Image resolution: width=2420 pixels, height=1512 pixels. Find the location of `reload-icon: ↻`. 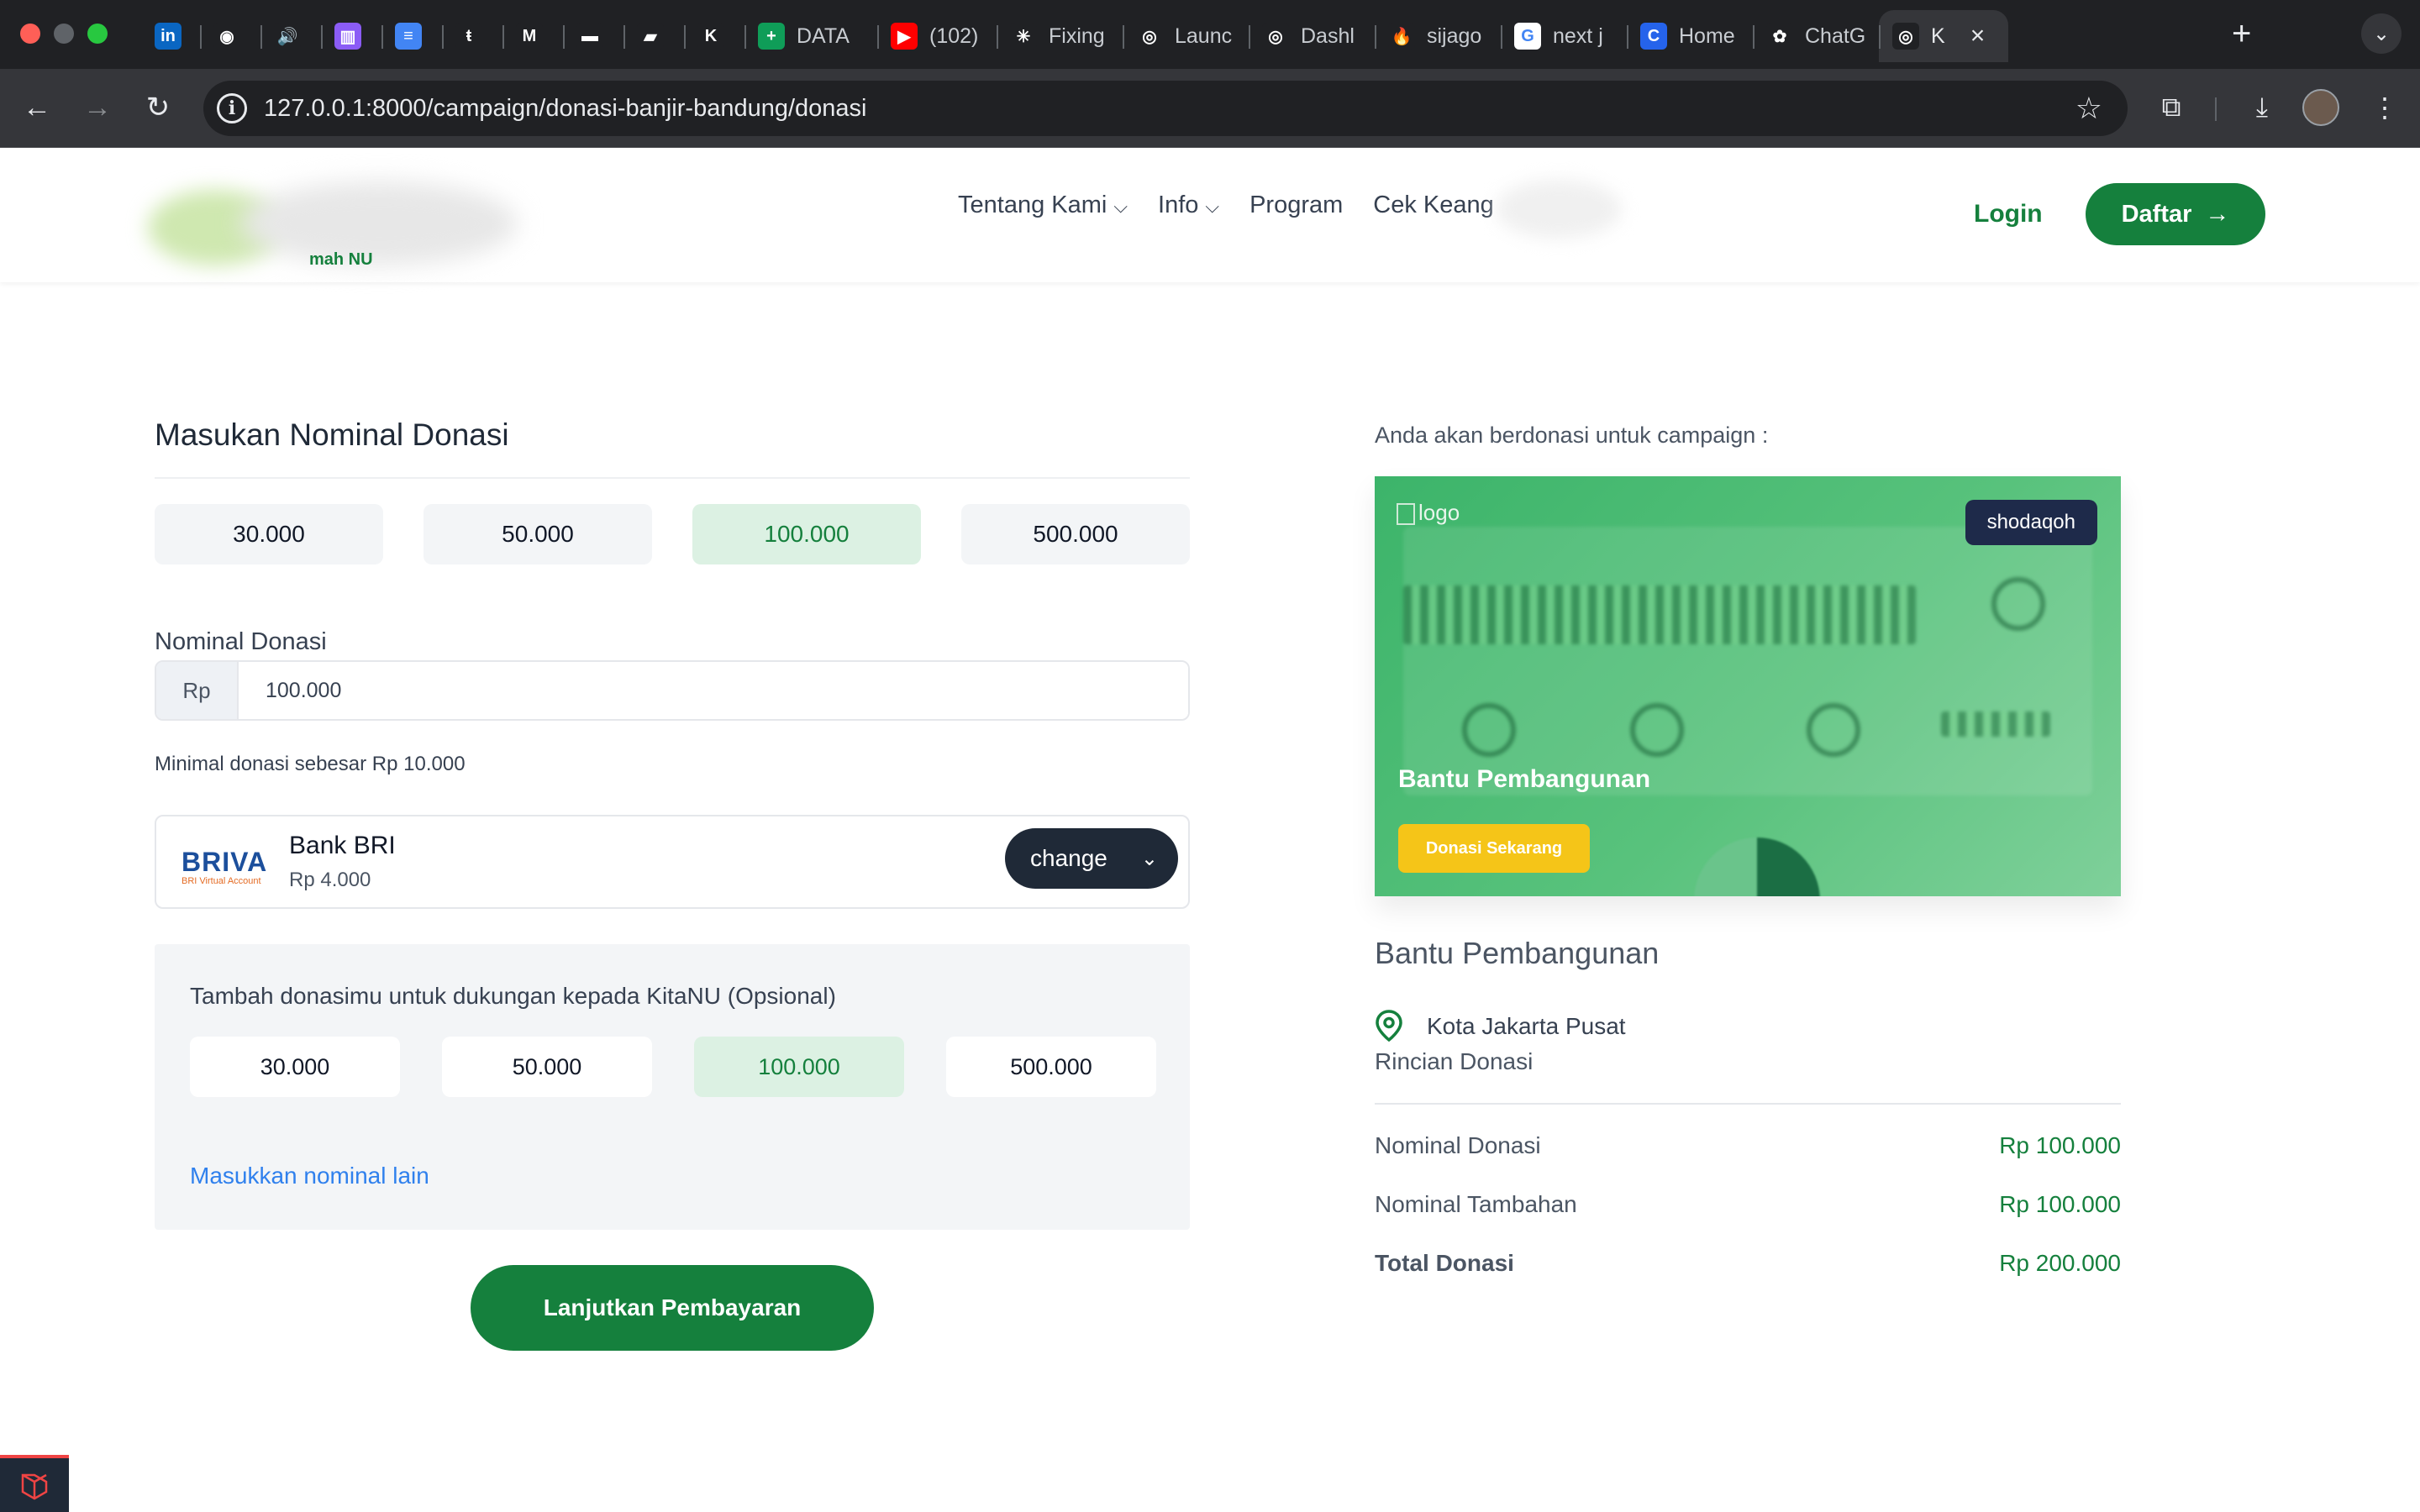

reload-icon: ↻ is located at coordinates (158, 107).